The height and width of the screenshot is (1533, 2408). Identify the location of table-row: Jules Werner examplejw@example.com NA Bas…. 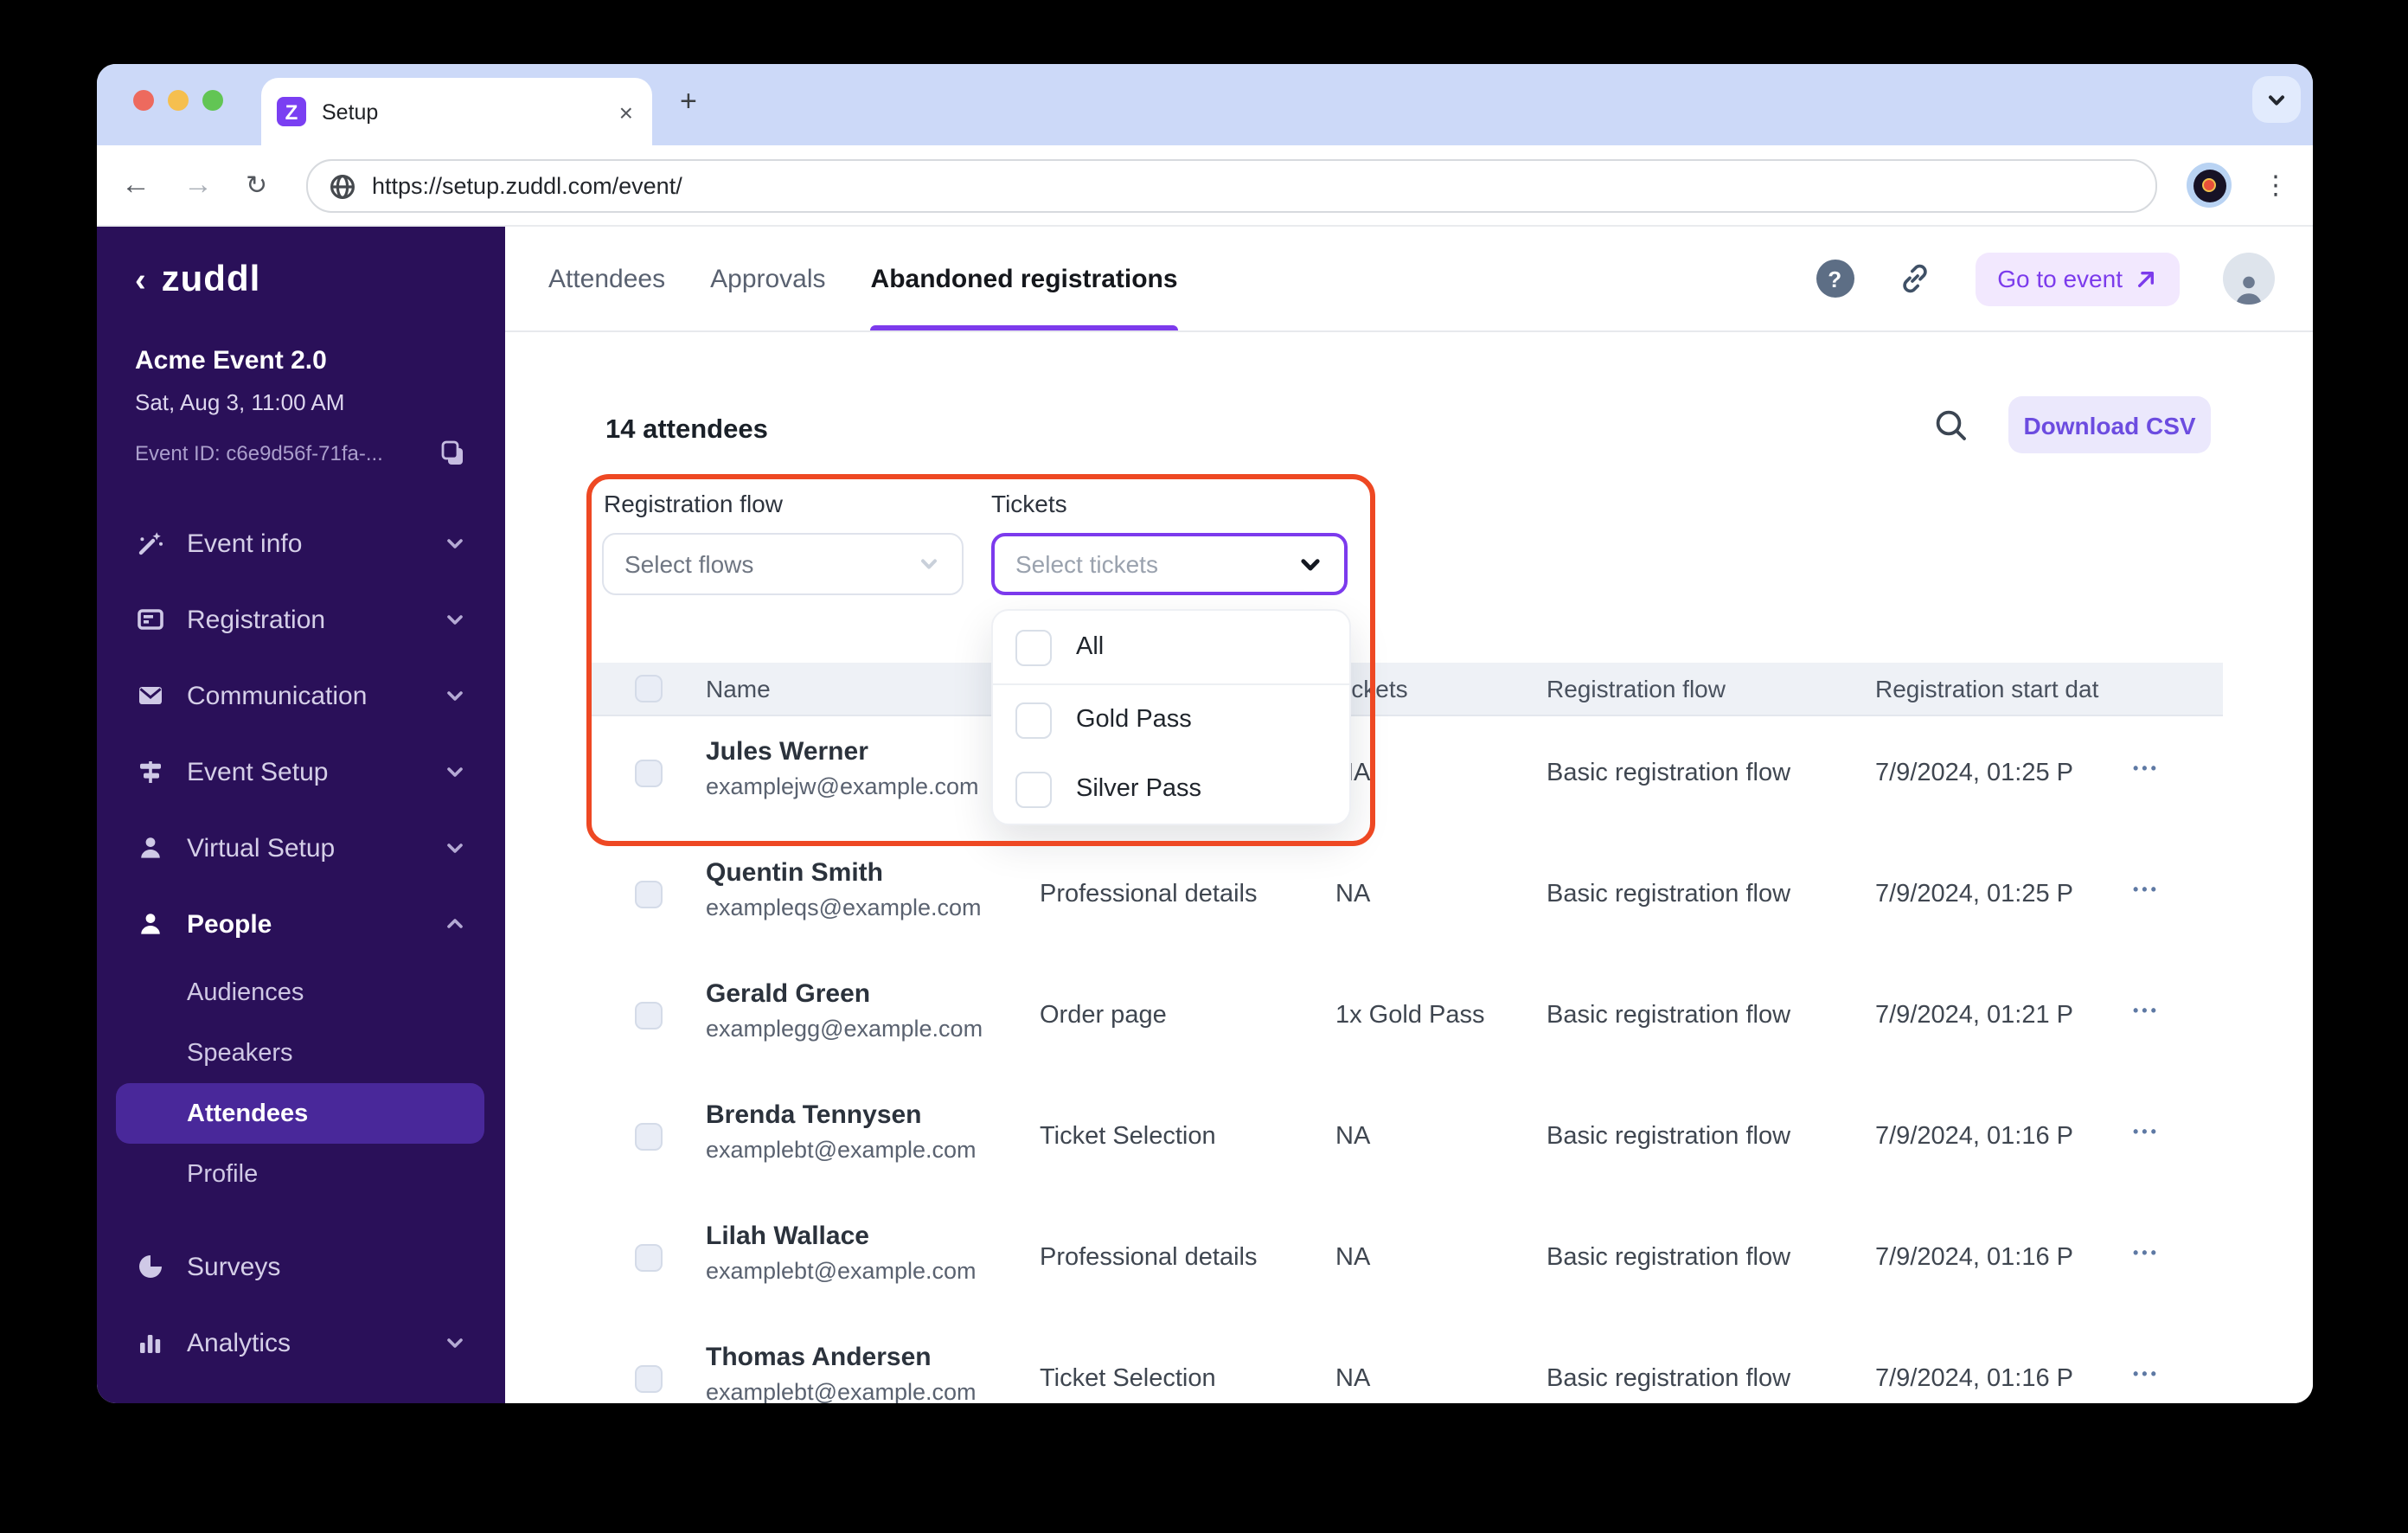
(1405, 775).